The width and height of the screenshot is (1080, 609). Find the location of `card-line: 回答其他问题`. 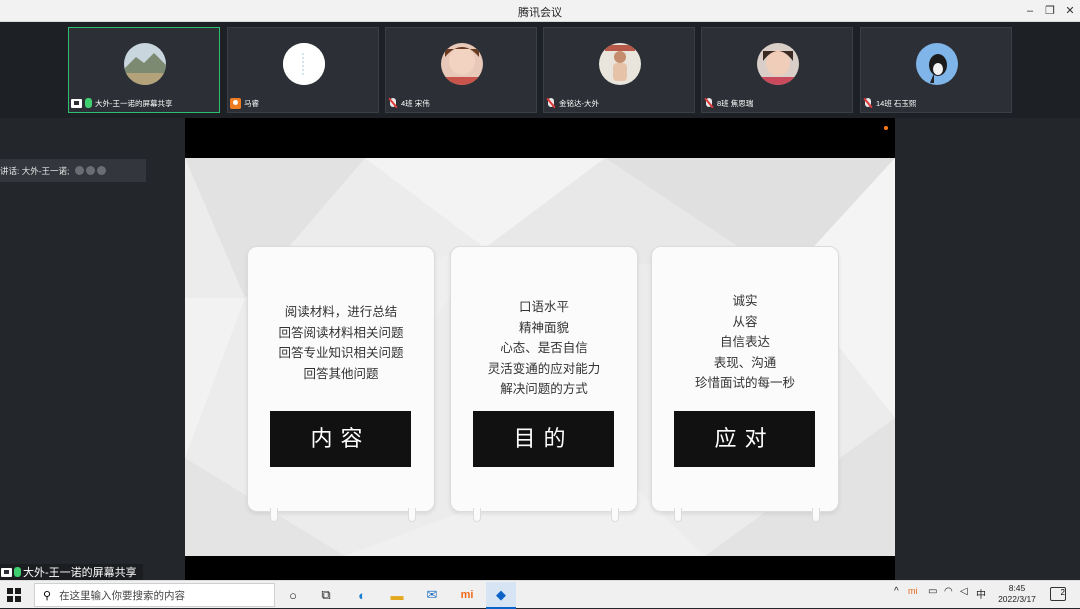

card-line: 回答其他问题 is located at coordinates (341, 373).